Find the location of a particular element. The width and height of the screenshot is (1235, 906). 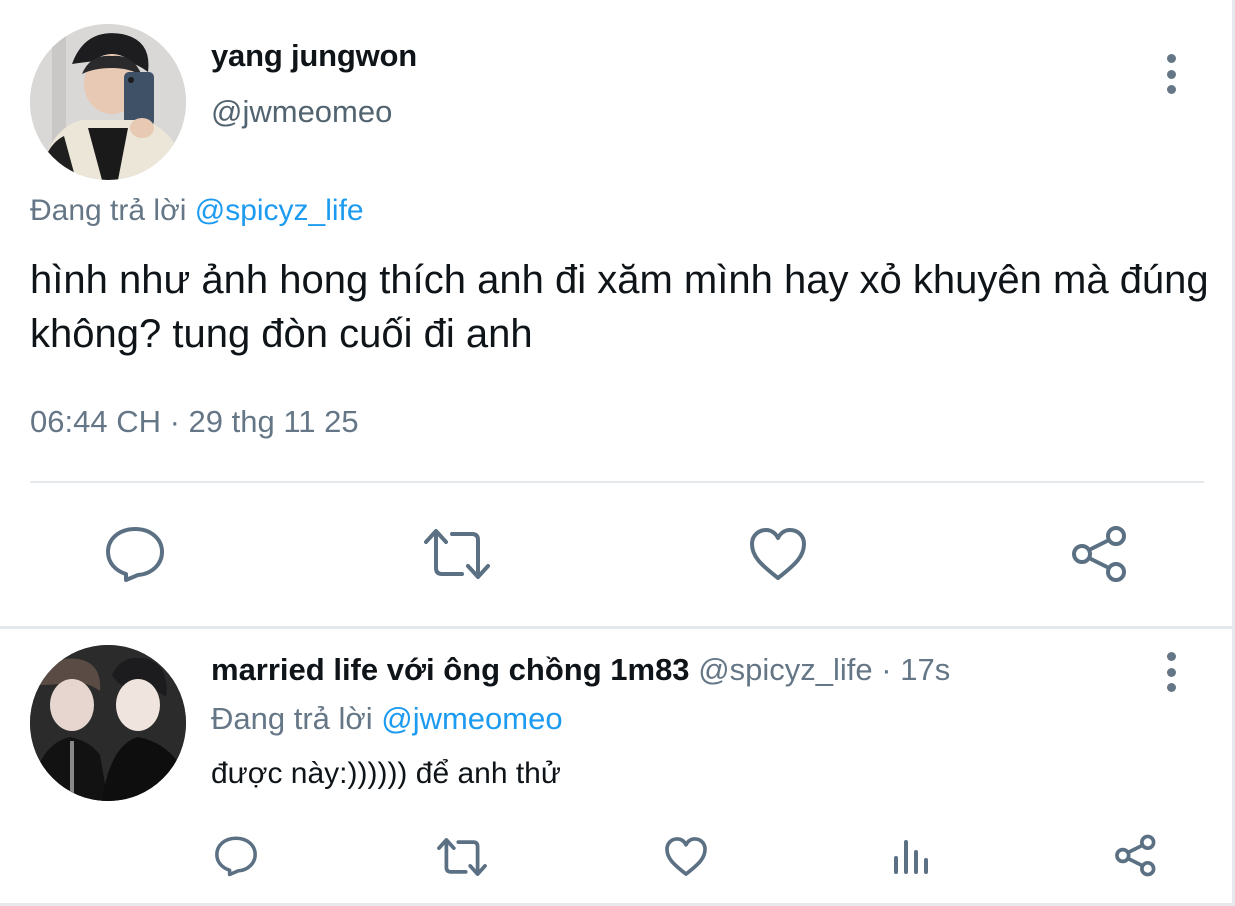

analytics-icon is located at coordinates (912, 856).